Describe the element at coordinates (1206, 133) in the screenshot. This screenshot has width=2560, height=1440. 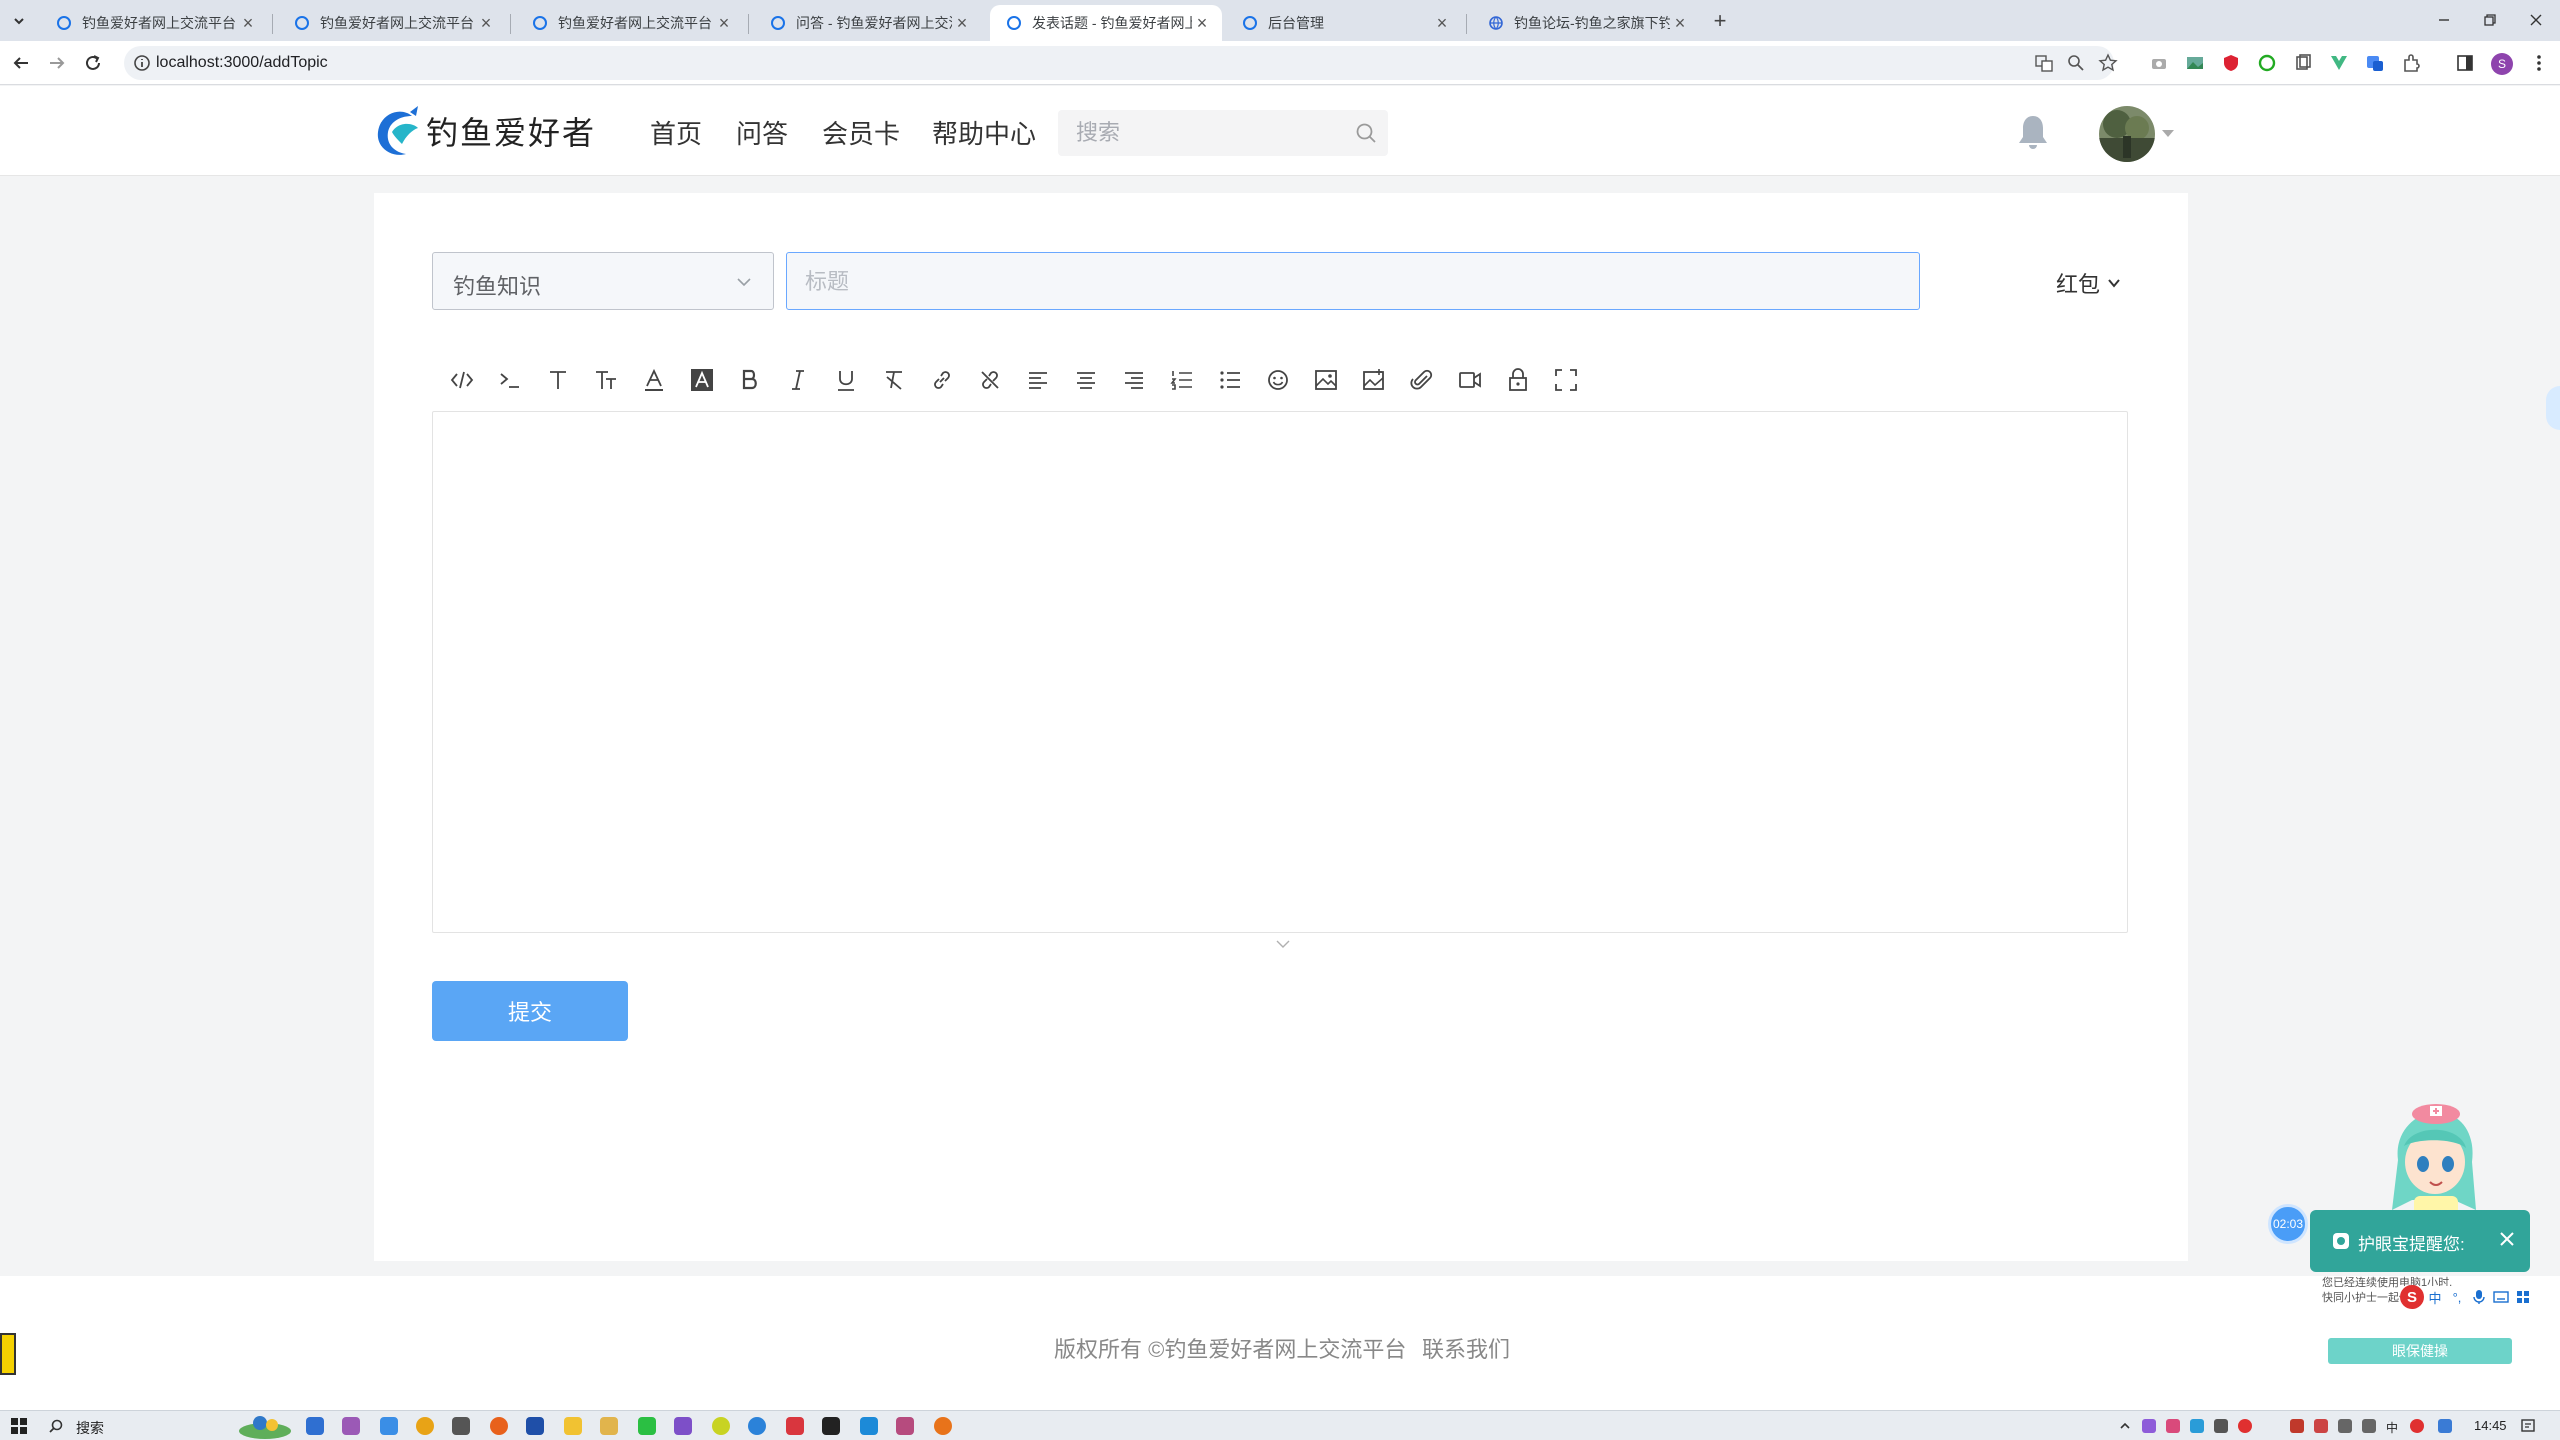
I see `search-input` at that location.